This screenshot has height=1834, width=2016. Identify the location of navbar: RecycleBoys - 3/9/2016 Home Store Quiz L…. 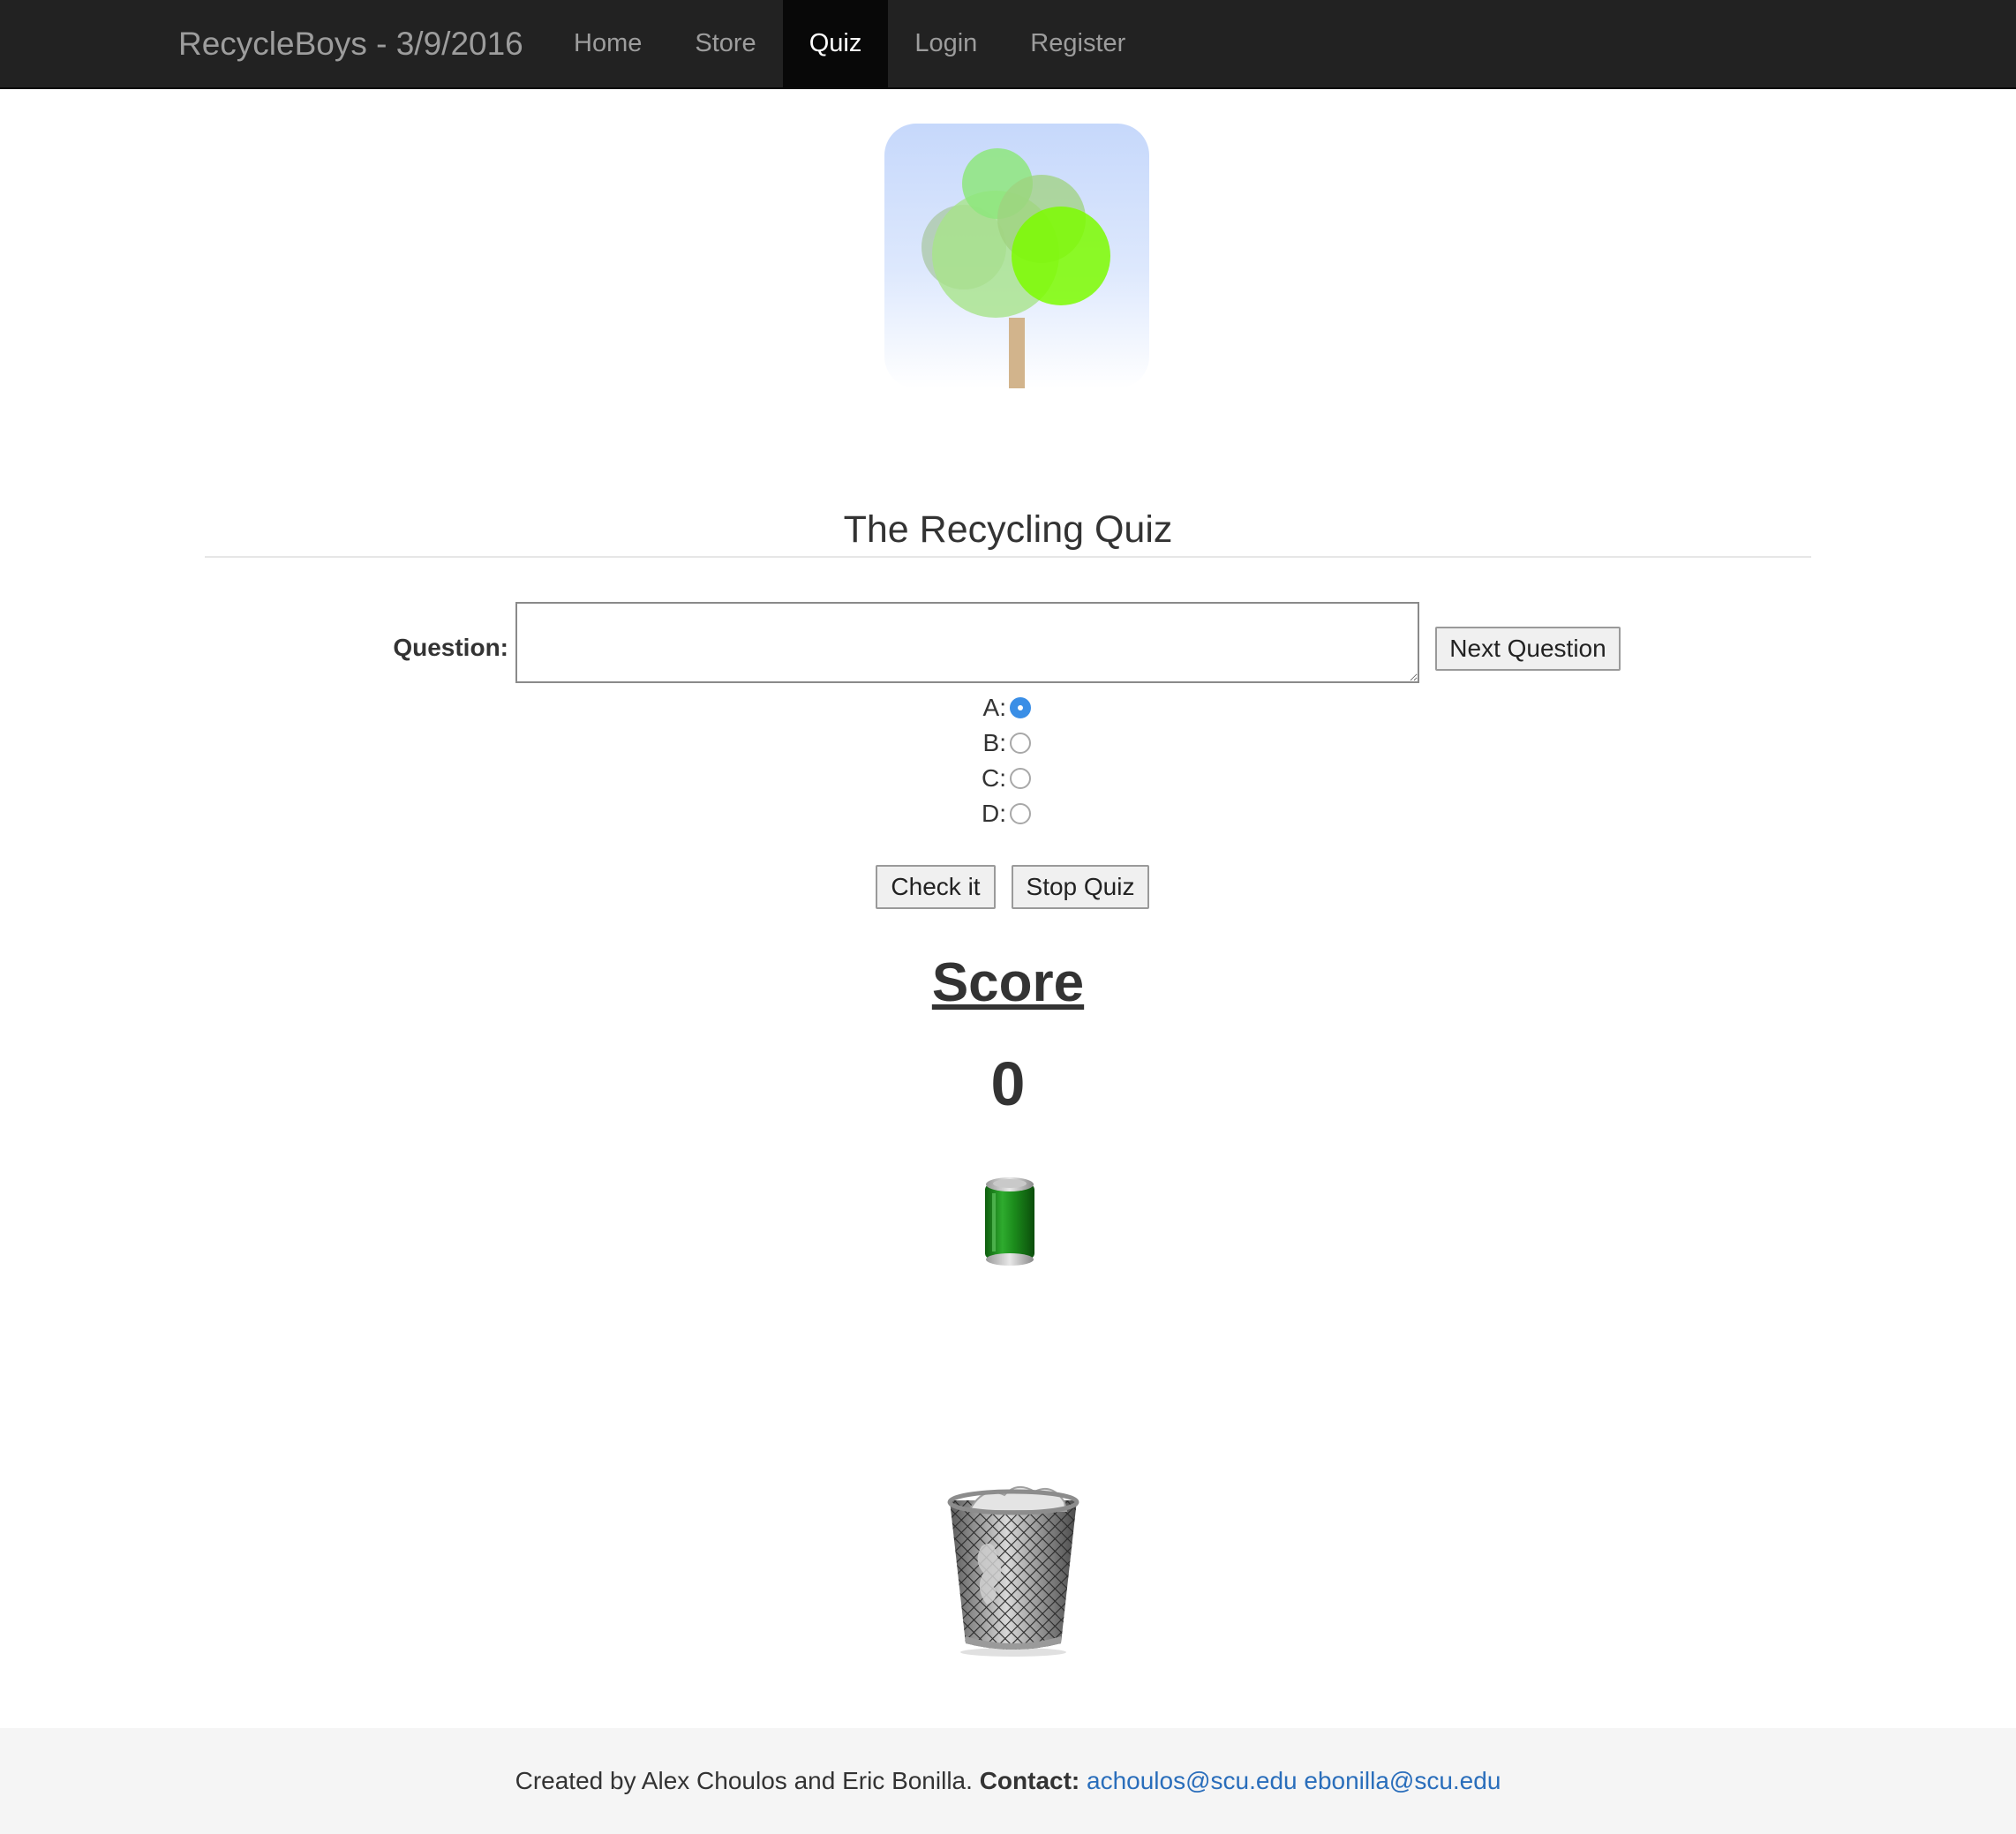
(1008, 44).